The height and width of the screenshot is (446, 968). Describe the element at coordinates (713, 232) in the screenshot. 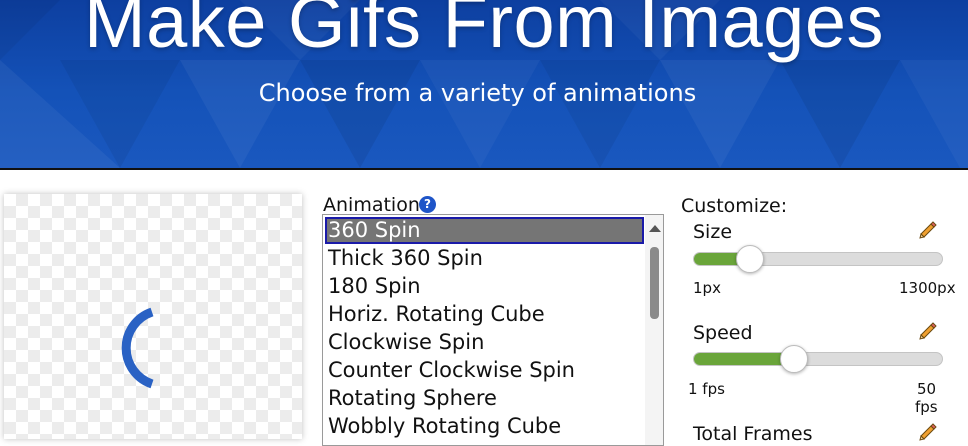

I see `size-label: Size` at that location.